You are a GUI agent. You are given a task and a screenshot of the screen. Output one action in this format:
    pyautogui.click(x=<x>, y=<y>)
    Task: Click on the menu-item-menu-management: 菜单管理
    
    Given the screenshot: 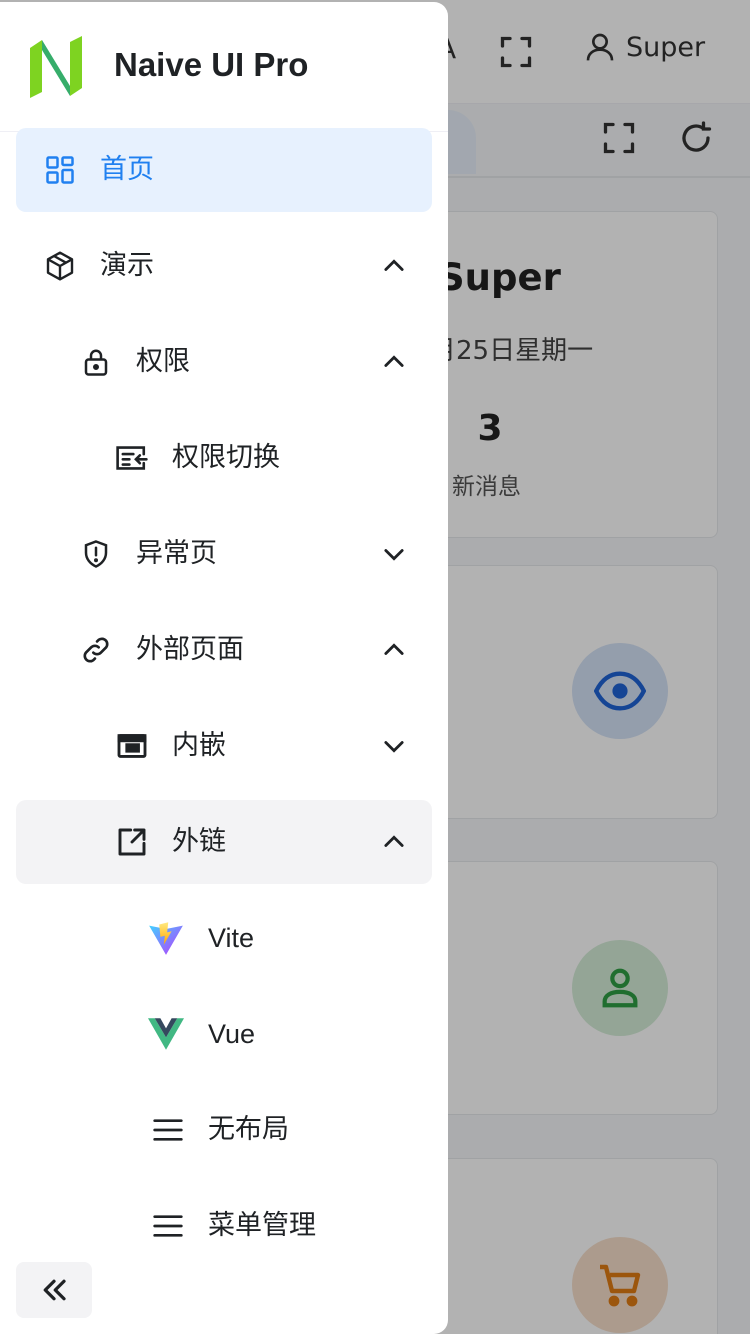 What is the action you would take?
    pyautogui.click(x=224, y=1226)
    